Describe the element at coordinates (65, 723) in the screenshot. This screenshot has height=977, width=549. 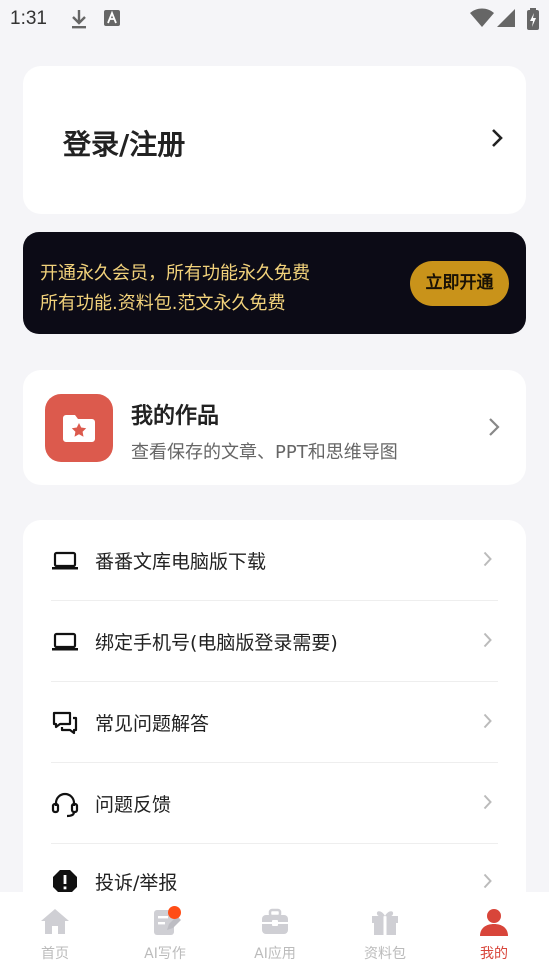
I see `chat-bubbles-icon` at that location.